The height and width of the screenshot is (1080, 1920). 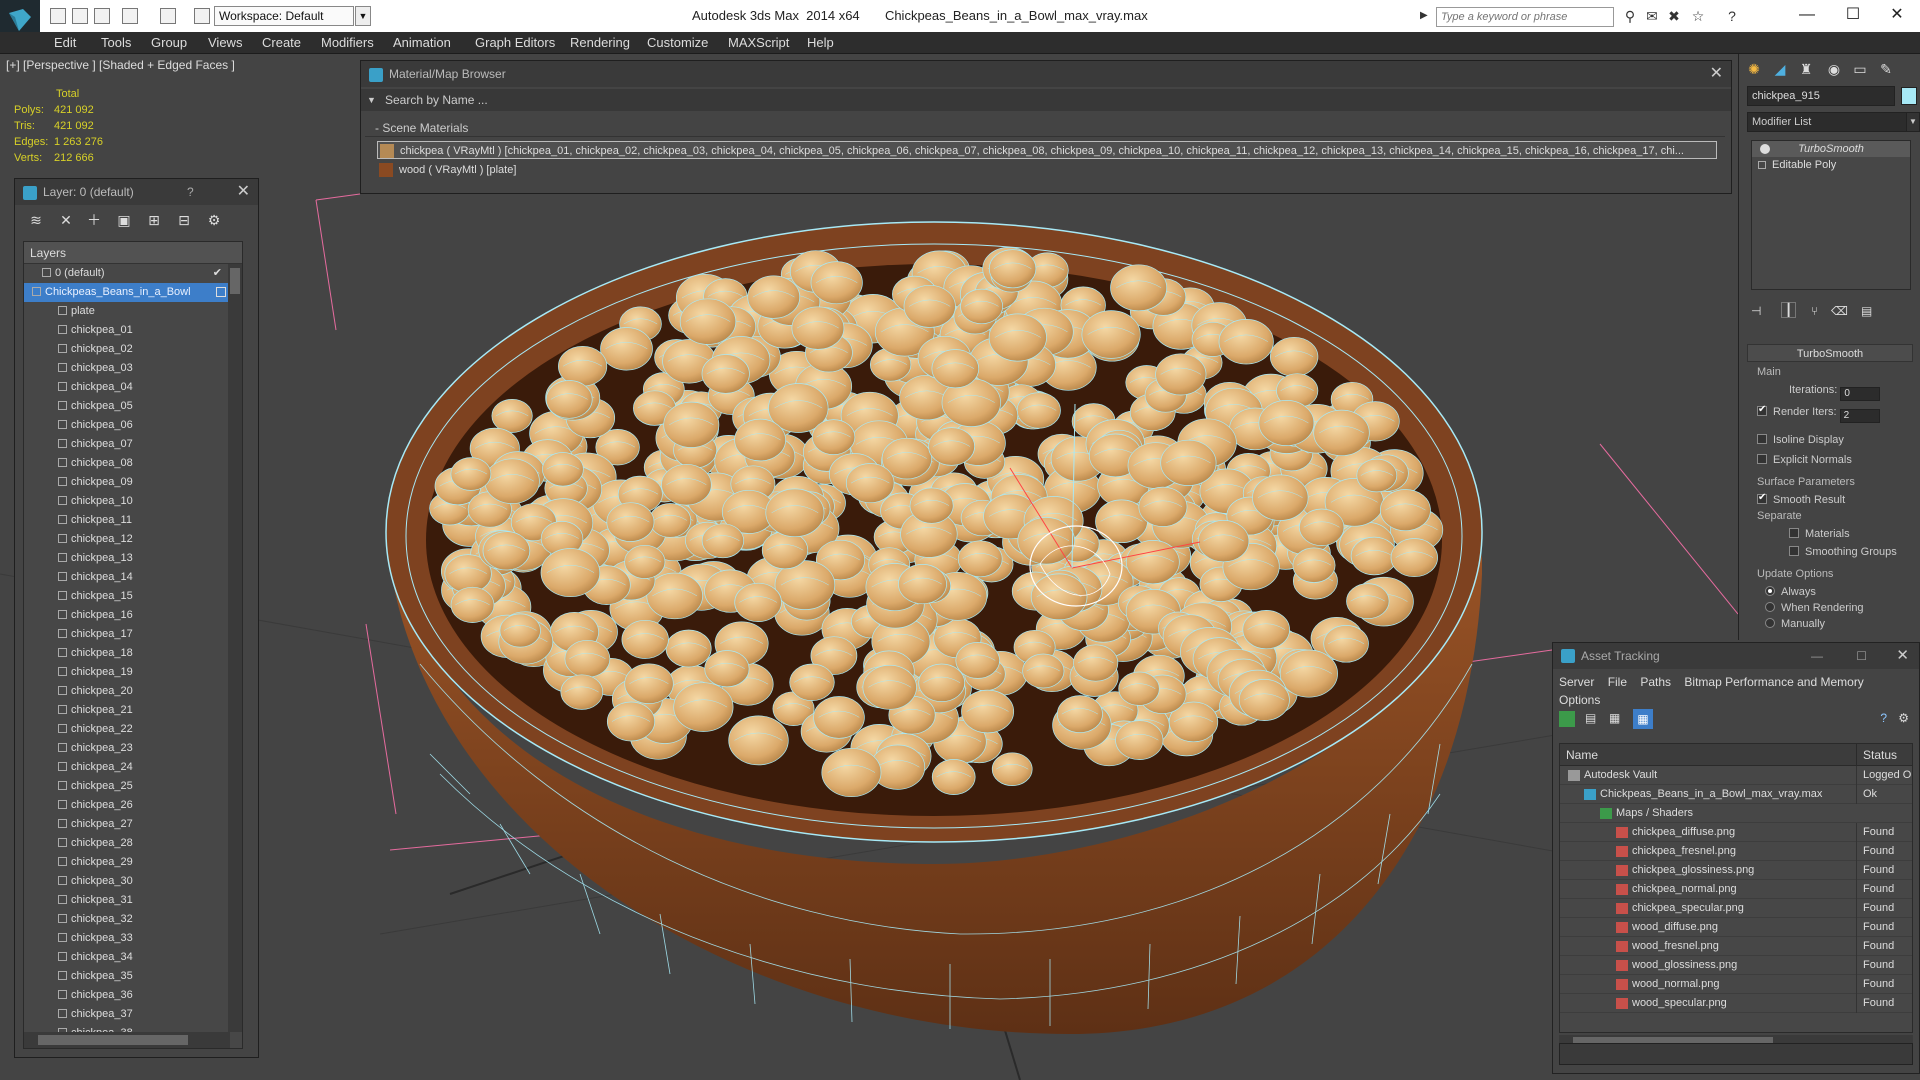 What do you see at coordinates (133, 824) in the screenshot?
I see `layer-row: chickpea_27` at bounding box center [133, 824].